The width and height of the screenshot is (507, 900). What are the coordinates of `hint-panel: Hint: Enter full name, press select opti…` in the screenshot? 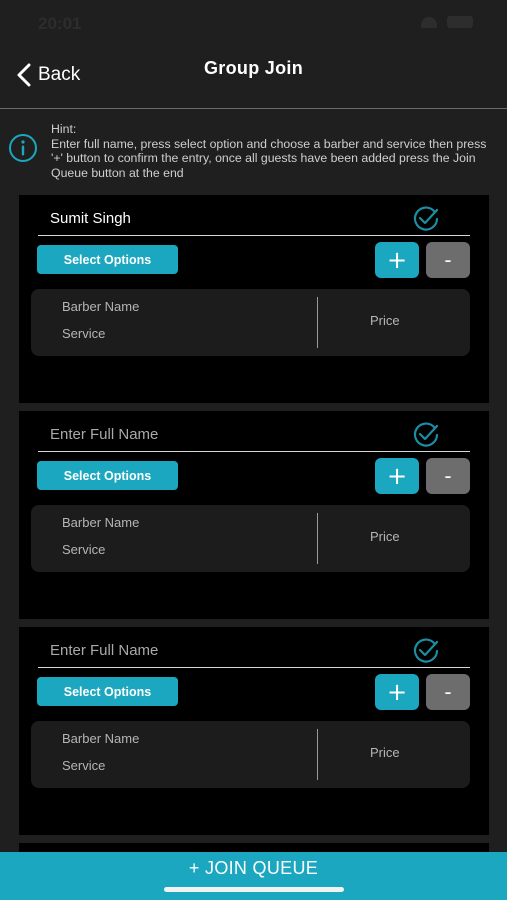 It's located at (253, 149).